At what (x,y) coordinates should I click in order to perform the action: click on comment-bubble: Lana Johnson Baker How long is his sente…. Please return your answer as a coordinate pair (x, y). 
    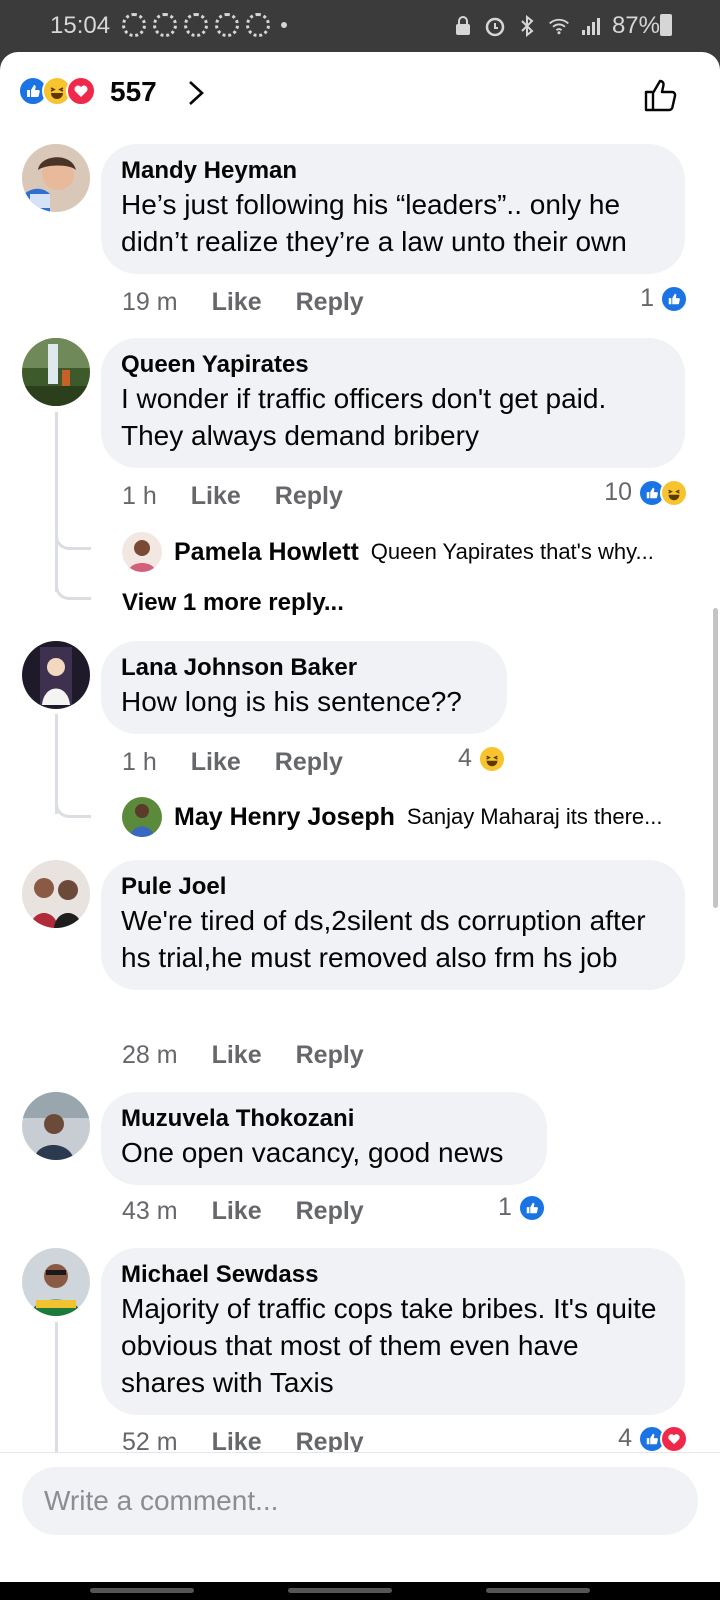
    Looking at the image, I should click on (304, 687).